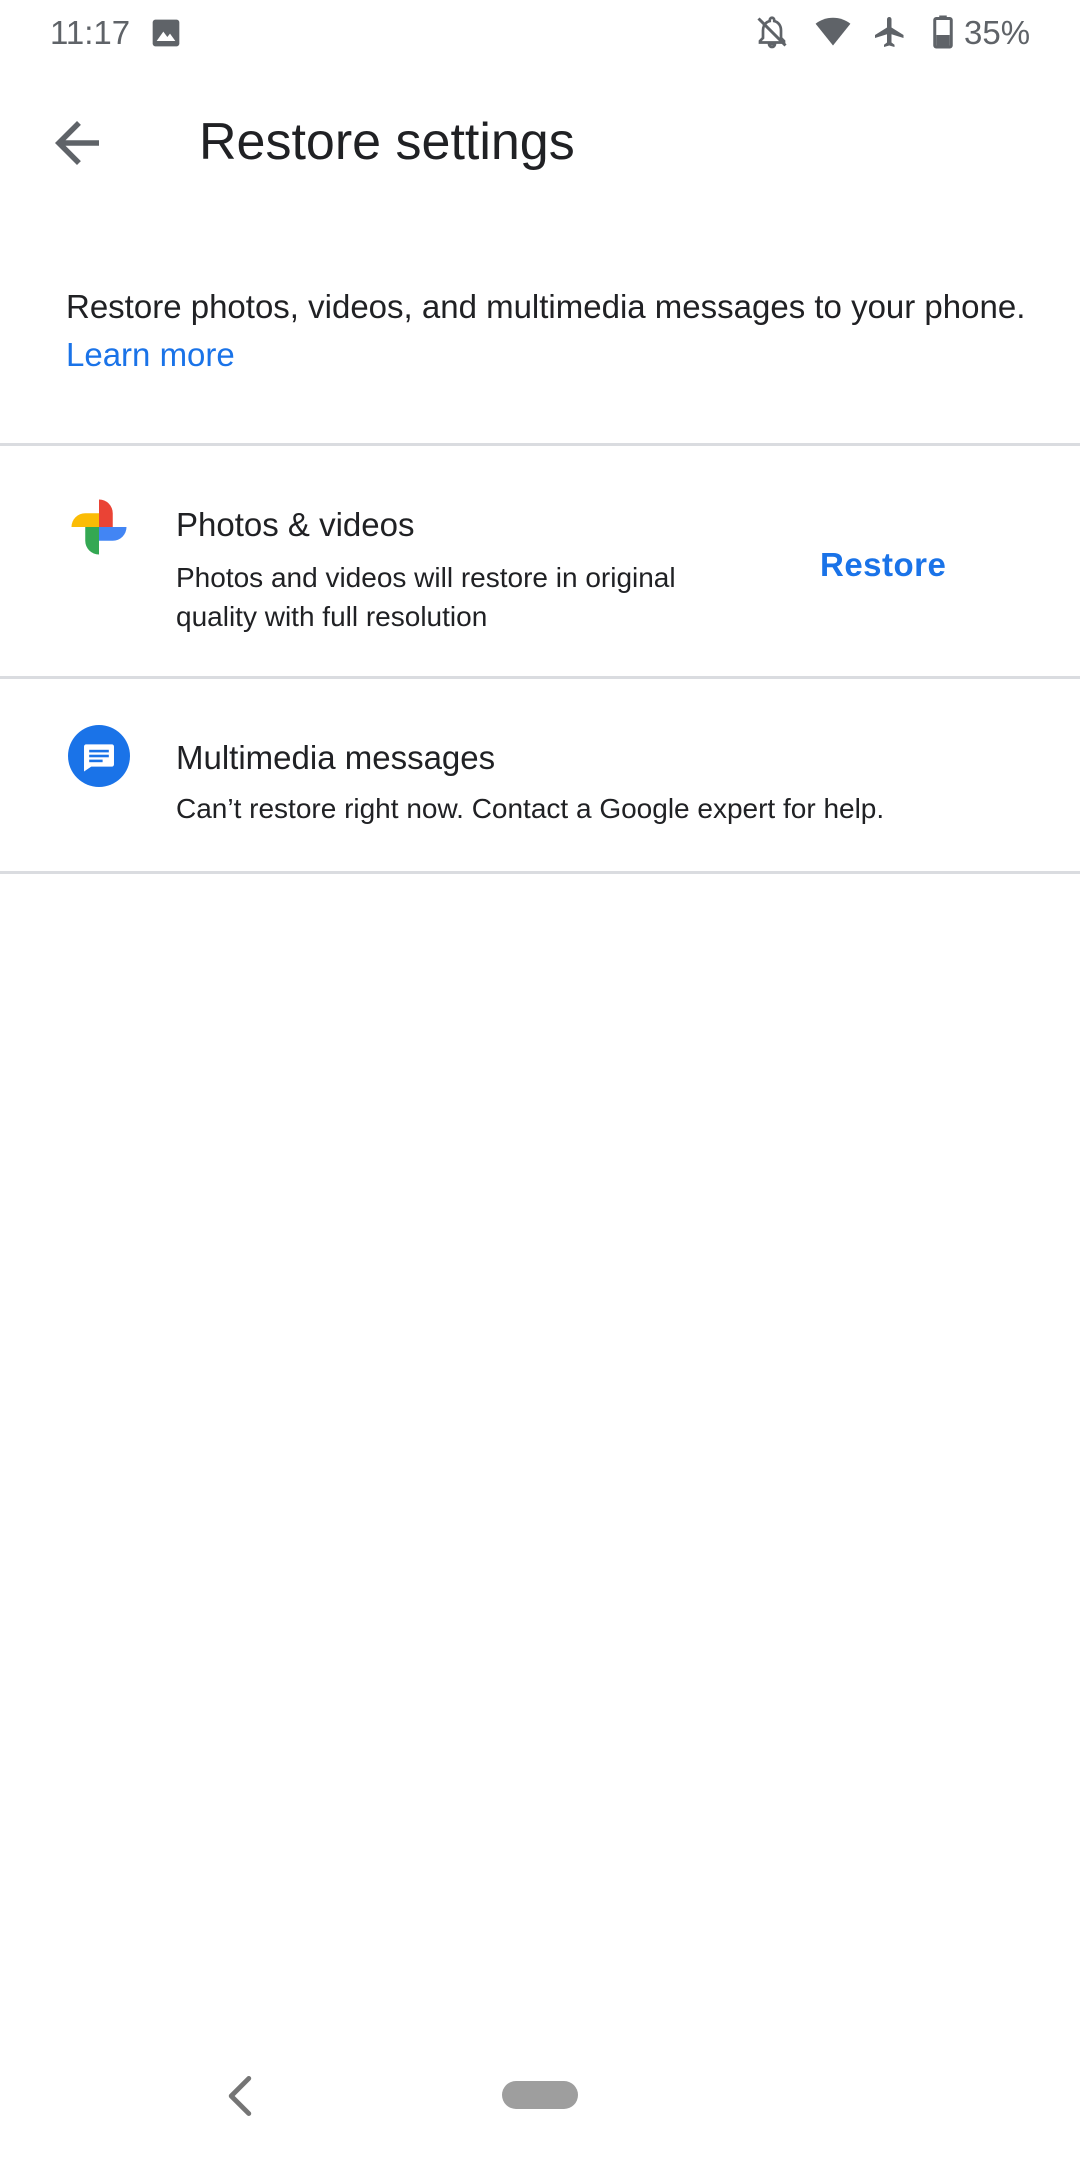 The image size is (1080, 2160). I want to click on restore-button: Restore, so click(883, 565).